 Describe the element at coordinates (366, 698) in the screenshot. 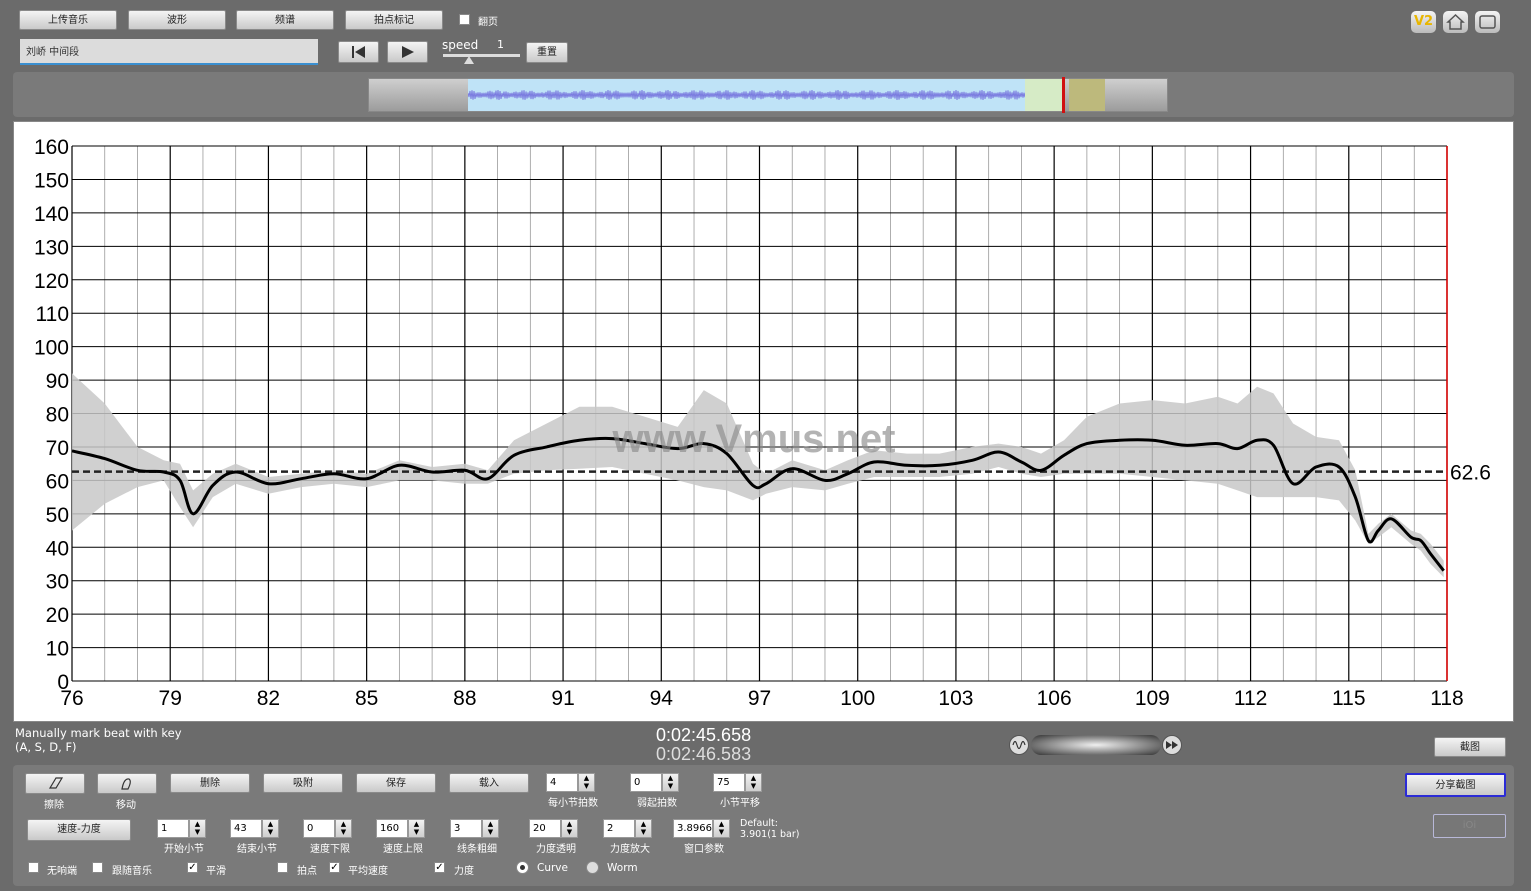

I see `x-tick-label: 85` at that location.